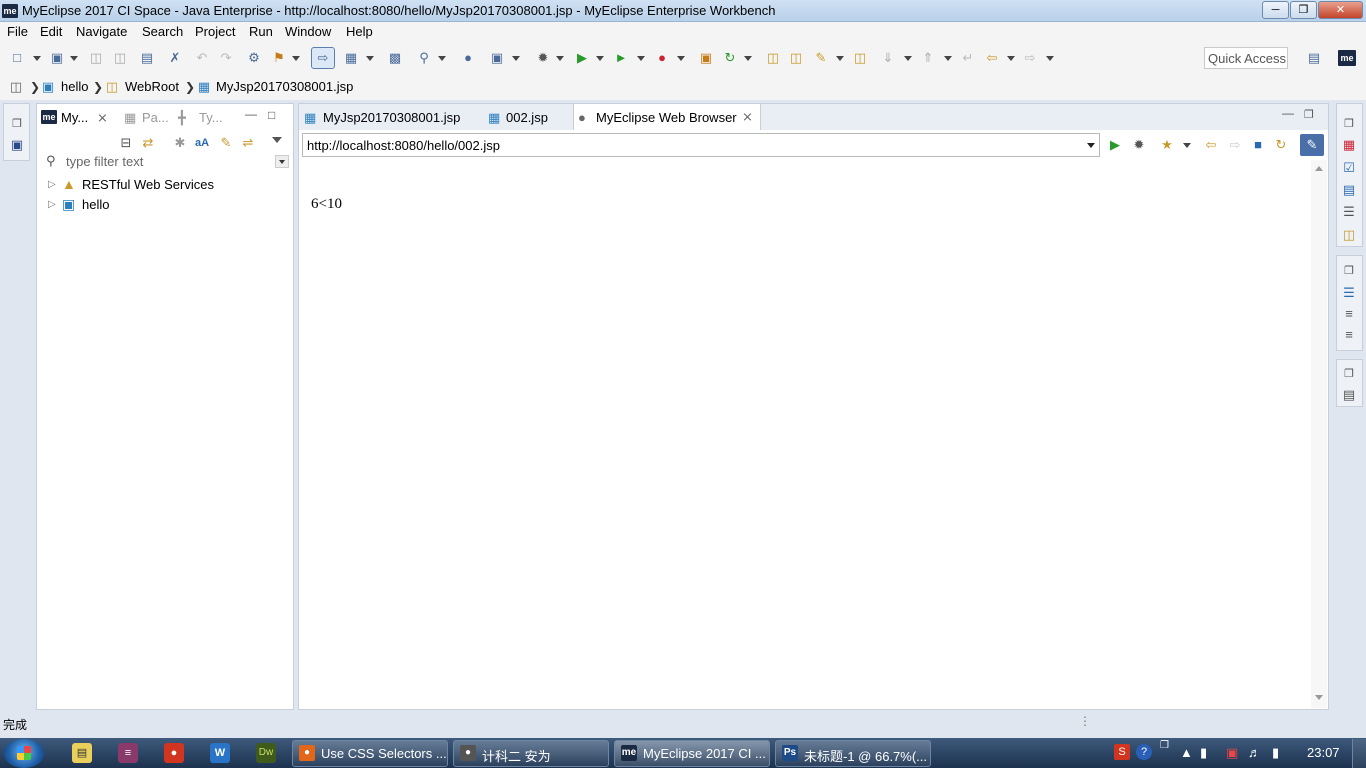 Image resolution: width=1366 pixels, height=768 pixels. I want to click on forward-dropdown-icon, so click(1050, 58).